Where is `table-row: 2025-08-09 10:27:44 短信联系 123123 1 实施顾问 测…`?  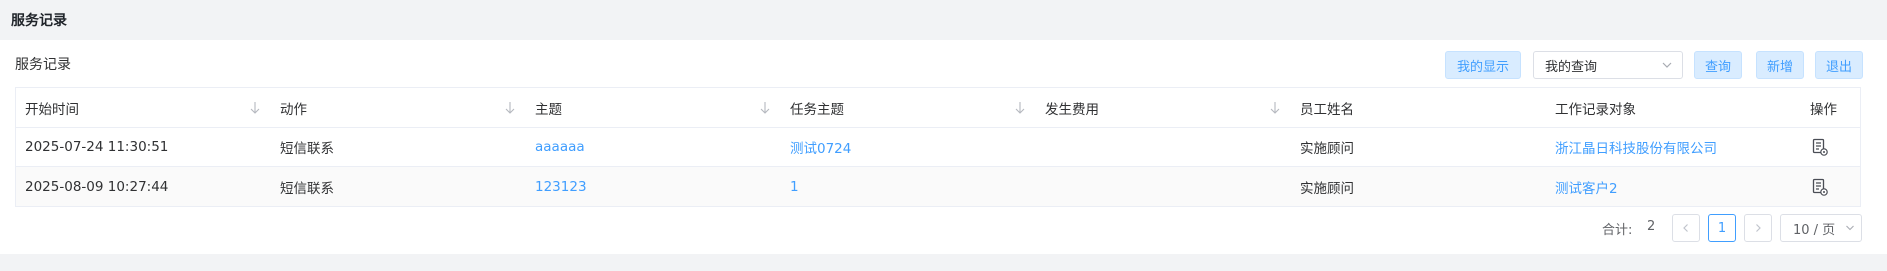 table-row: 2025-08-09 10:27:44 短信联系 123123 1 实施顾问 测… is located at coordinates (938, 186).